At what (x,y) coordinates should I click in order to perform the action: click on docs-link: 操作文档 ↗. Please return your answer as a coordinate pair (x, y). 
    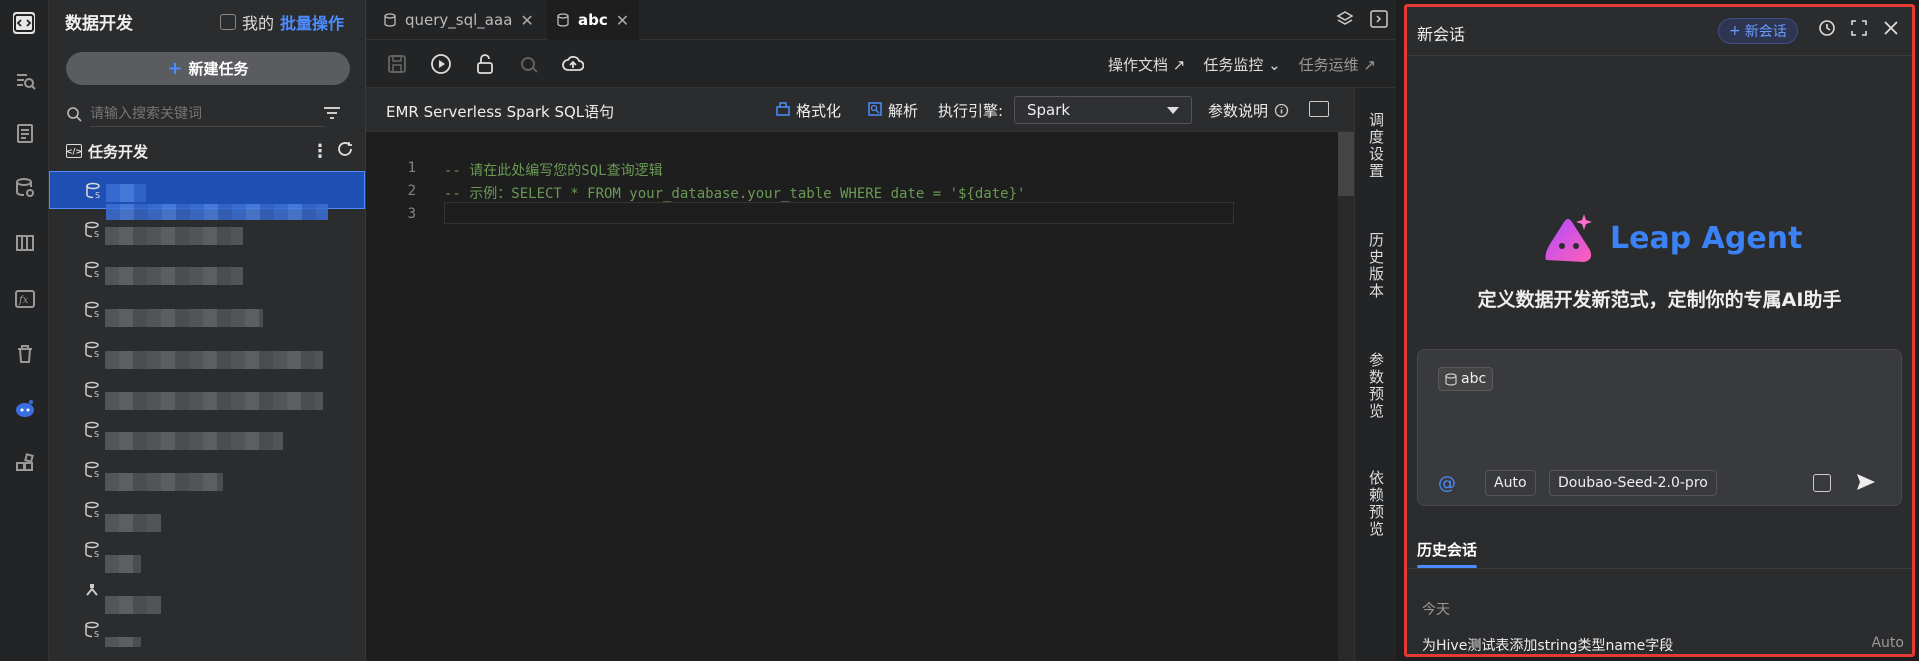
    Looking at the image, I should click on (1146, 64).